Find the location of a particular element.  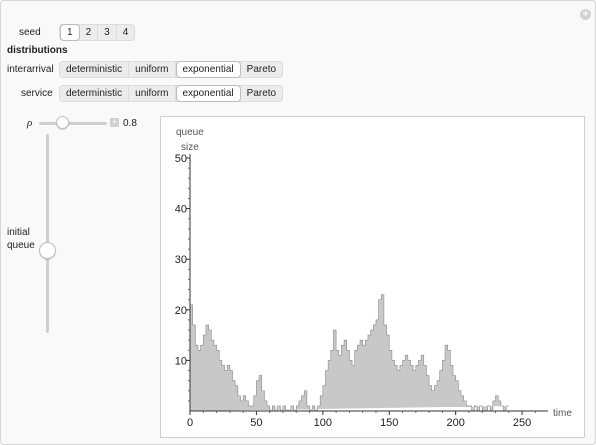

distributions-heading: distributions is located at coordinates (37, 50).